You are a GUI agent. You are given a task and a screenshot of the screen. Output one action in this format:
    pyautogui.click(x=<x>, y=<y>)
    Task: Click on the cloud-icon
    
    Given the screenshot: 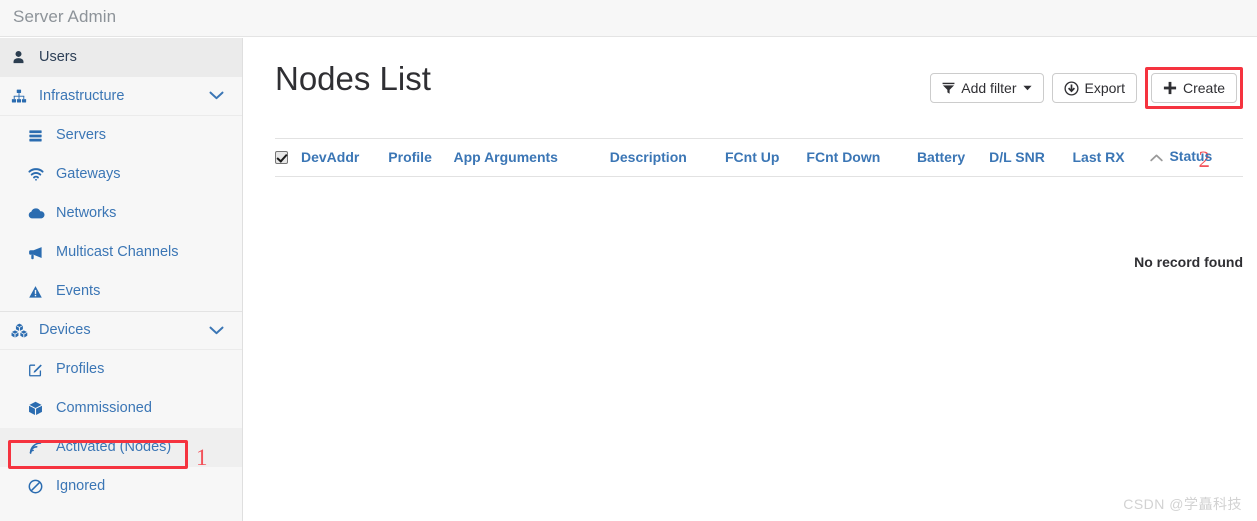 What is the action you would take?
    pyautogui.click(x=38, y=214)
    